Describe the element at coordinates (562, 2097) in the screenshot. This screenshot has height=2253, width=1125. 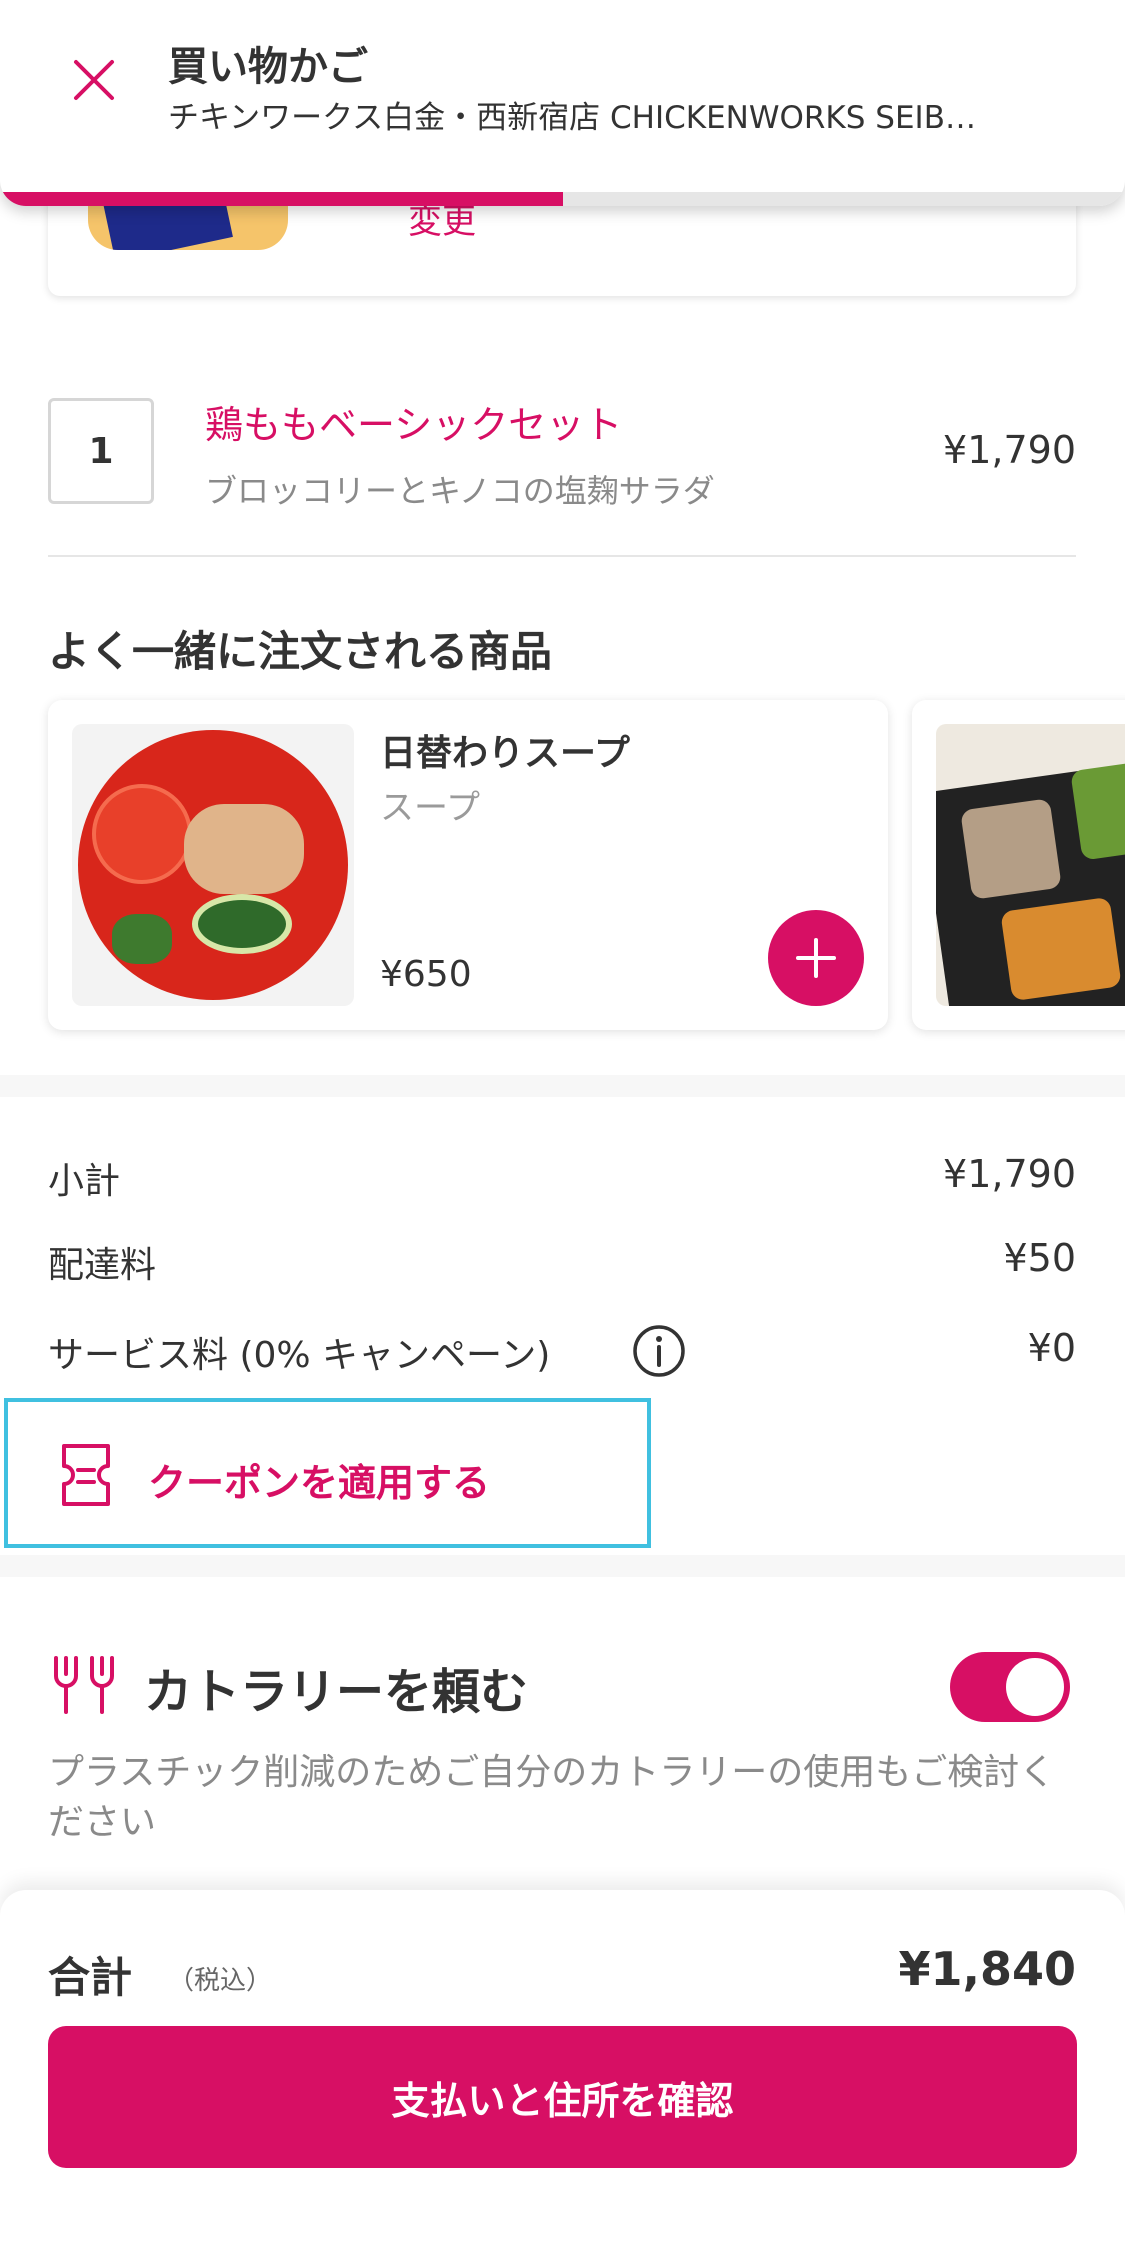
I see `confirm-payment-button: 支払いと住所を確認` at that location.